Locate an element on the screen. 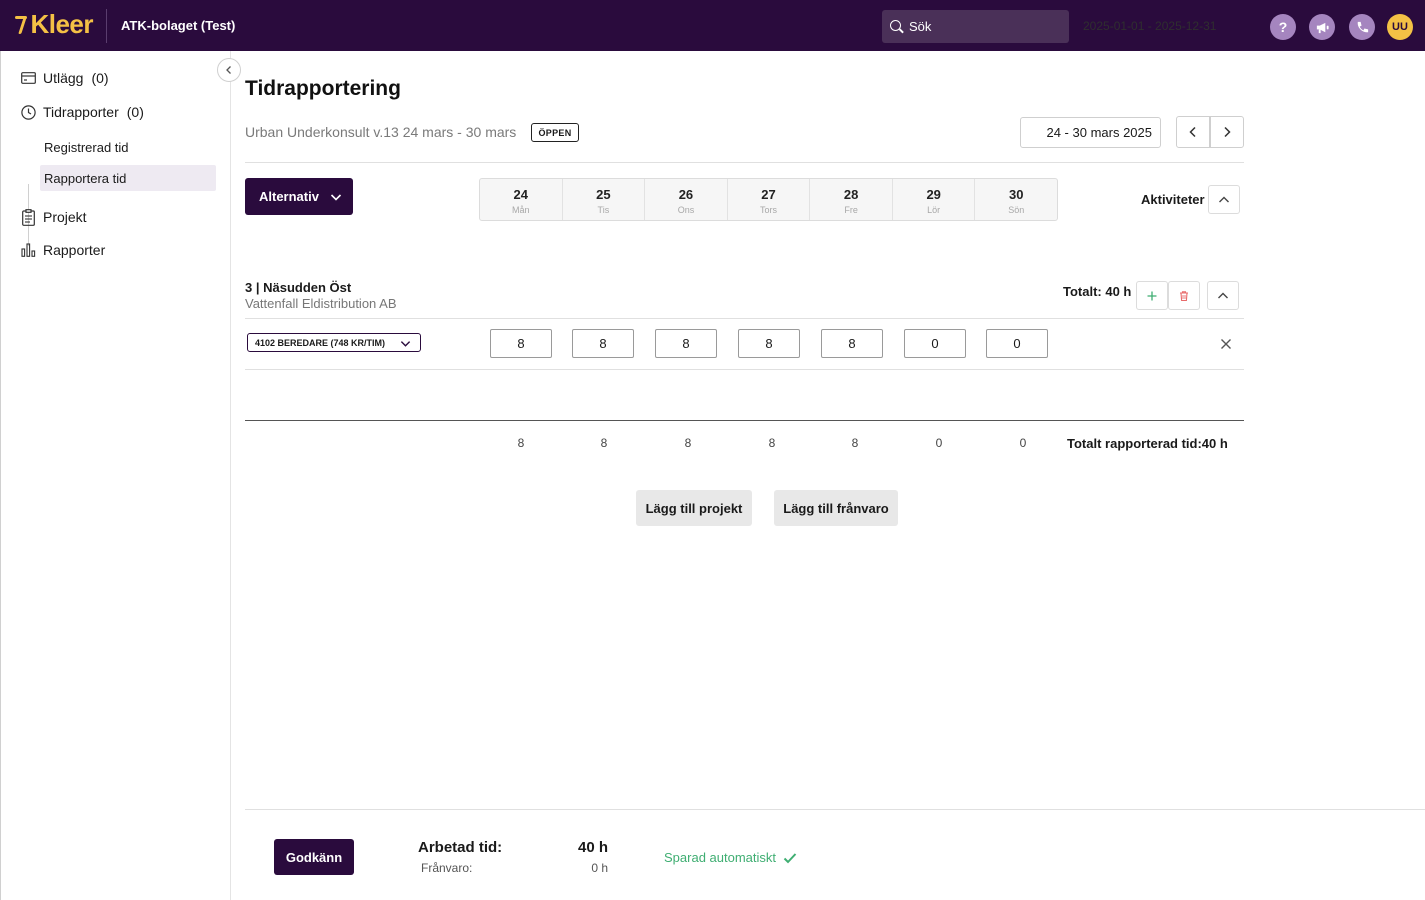 The height and width of the screenshot is (900, 1425). hours-input-wed is located at coordinates (686, 343).